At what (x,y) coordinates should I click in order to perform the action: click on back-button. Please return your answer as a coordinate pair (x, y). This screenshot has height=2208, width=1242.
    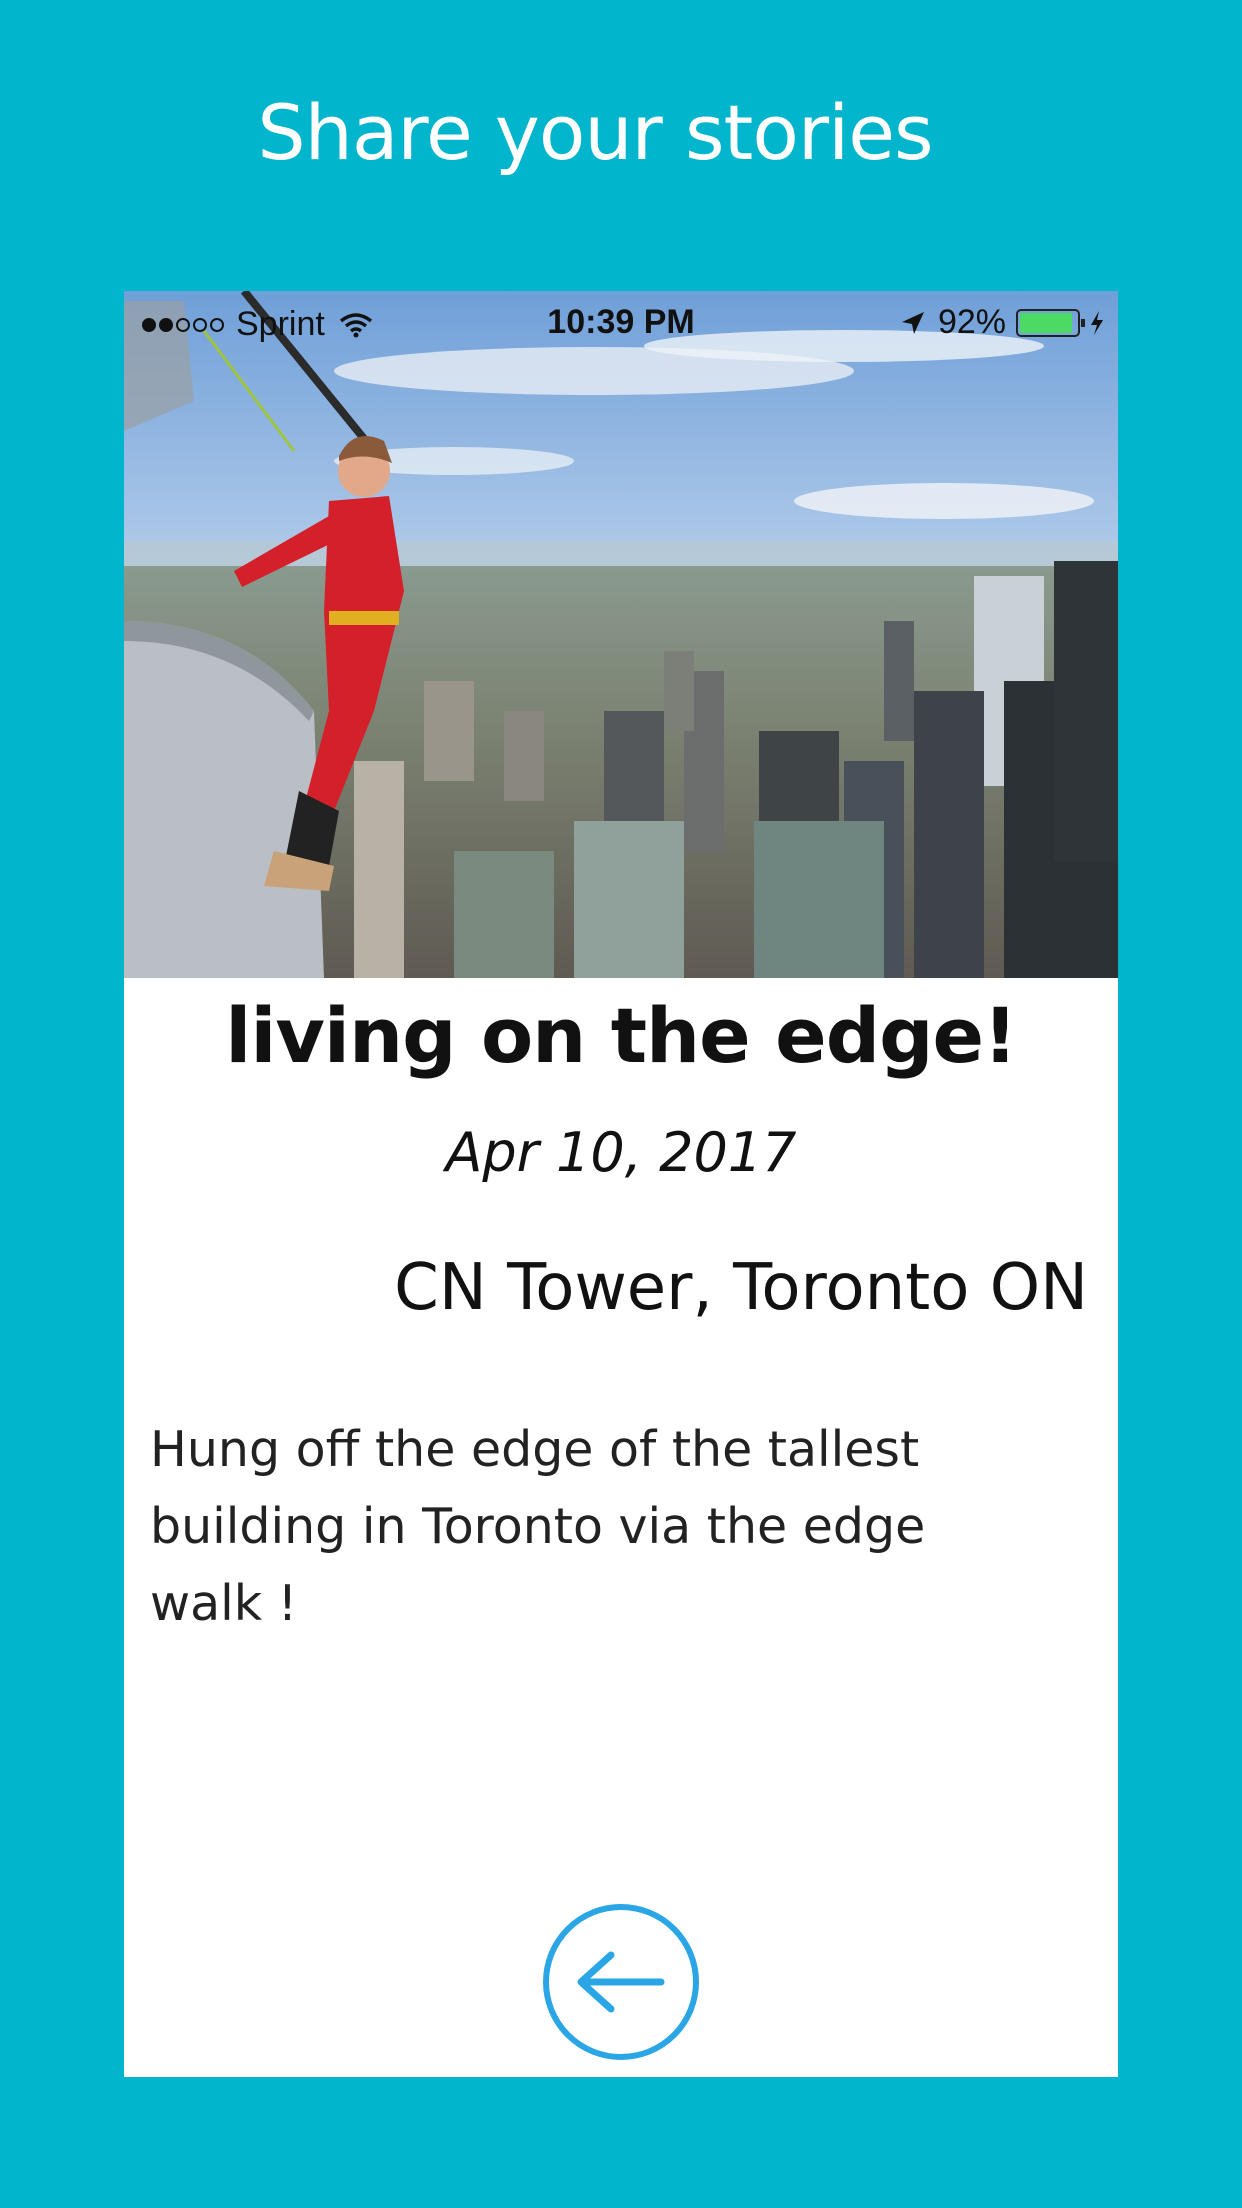
    Looking at the image, I should click on (621, 1982).